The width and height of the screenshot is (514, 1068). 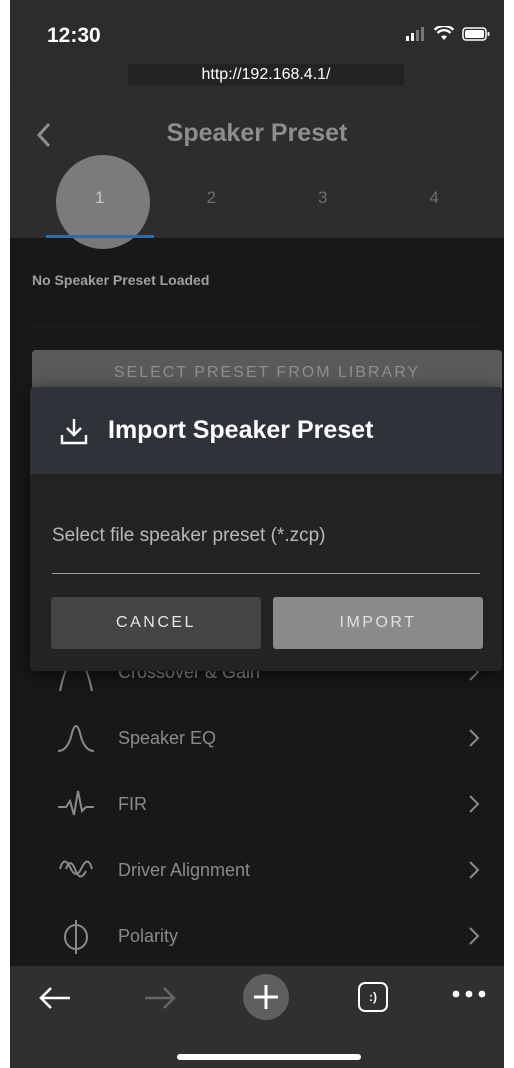 I want to click on tabs-button: :), so click(x=373, y=997).